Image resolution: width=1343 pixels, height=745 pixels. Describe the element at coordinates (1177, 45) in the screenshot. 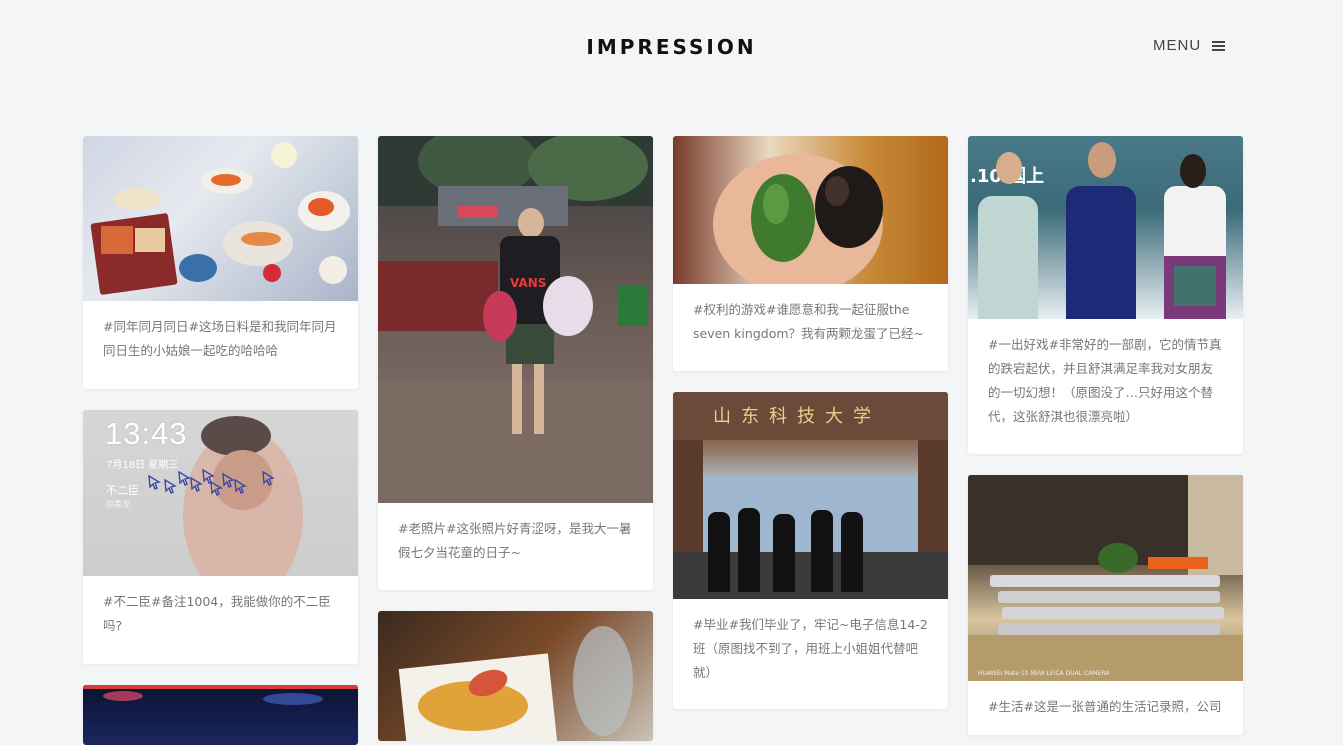

I see `menu-label: MENU` at that location.